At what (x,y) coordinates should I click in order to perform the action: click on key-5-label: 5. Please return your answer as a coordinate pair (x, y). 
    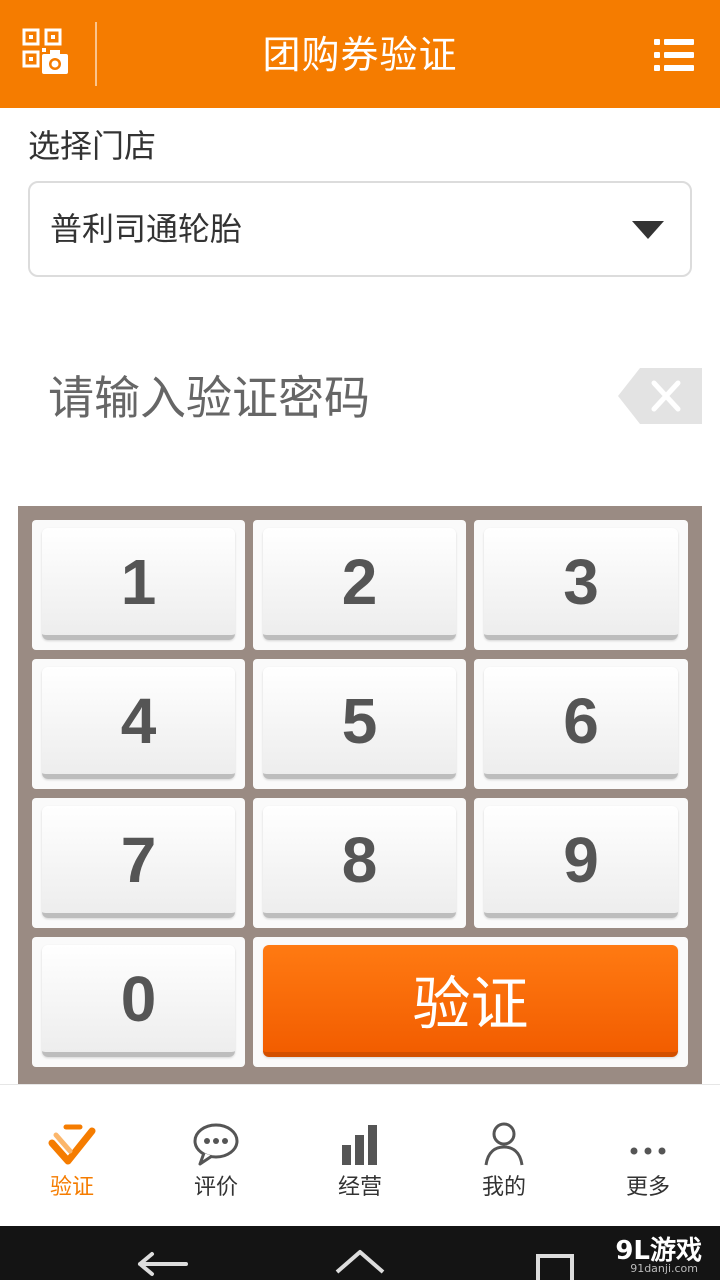
    Looking at the image, I should click on (359, 723).